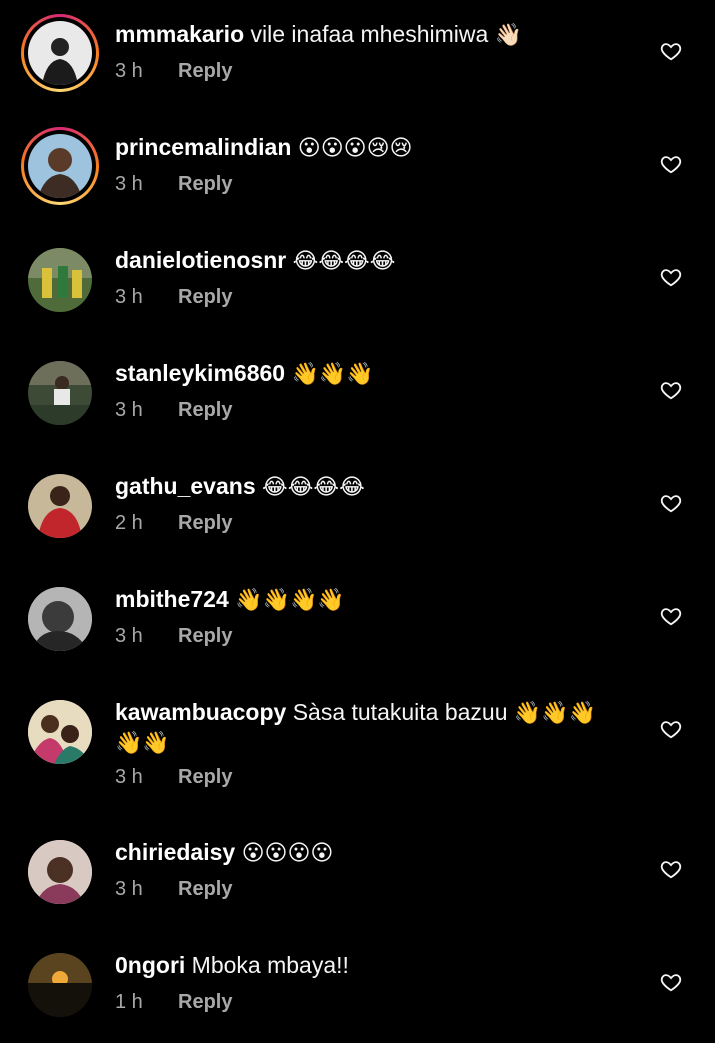 This screenshot has height=1043, width=715. What do you see at coordinates (179, 34) in the screenshot?
I see `comment-username: mmmakario` at bounding box center [179, 34].